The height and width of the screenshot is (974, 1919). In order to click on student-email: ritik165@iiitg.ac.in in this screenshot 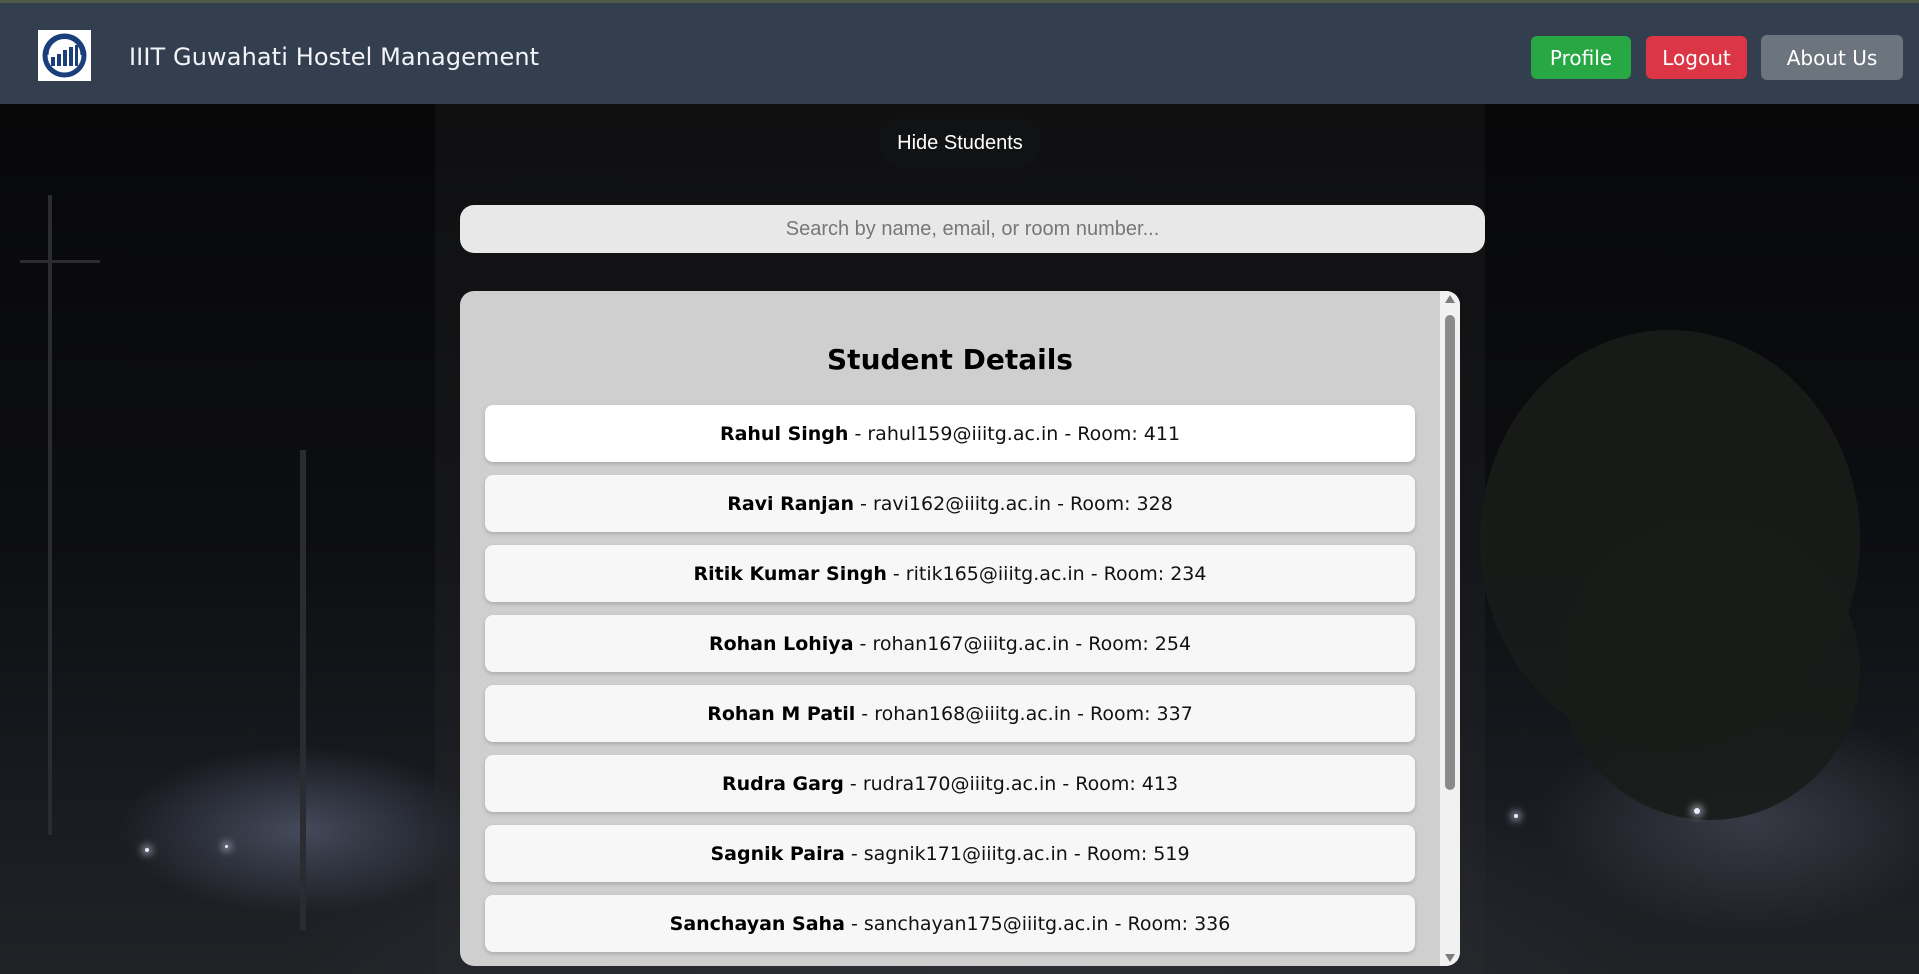, I will do `click(995, 573)`.